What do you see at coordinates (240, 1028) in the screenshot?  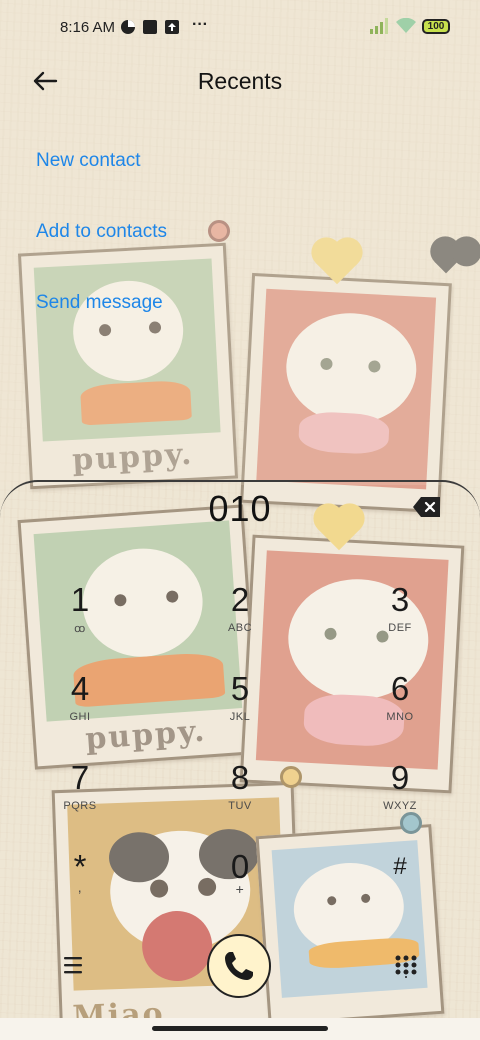 I see `home-indicator` at bounding box center [240, 1028].